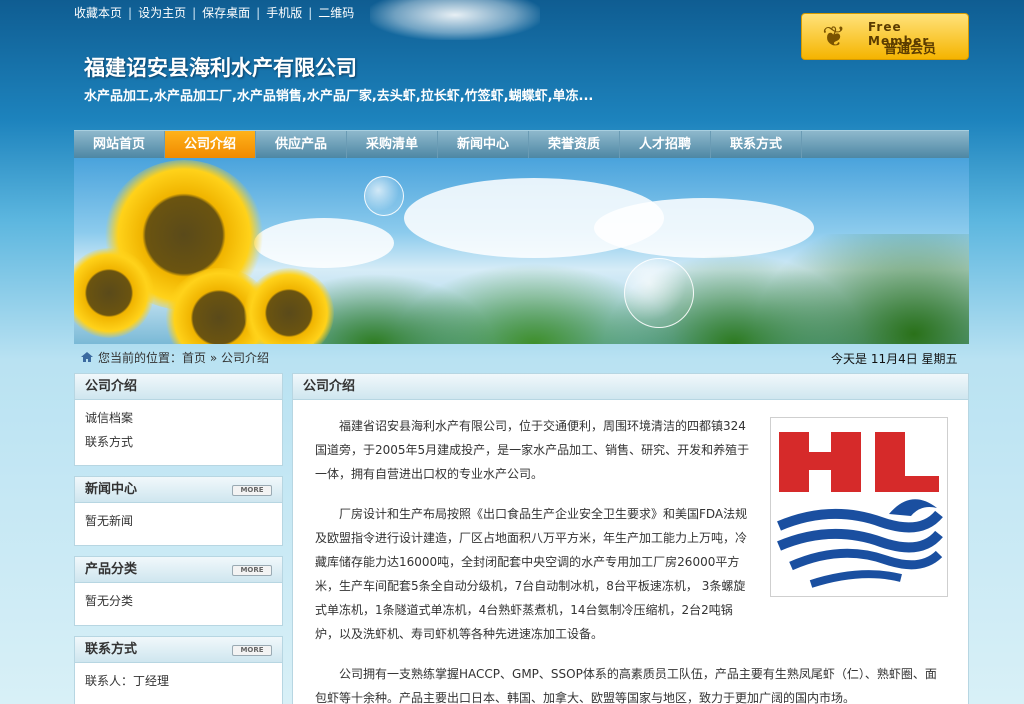 The width and height of the screenshot is (1024, 704). Describe the element at coordinates (111, 489) in the screenshot. I see `panel-title-text: 新闻中心` at that location.